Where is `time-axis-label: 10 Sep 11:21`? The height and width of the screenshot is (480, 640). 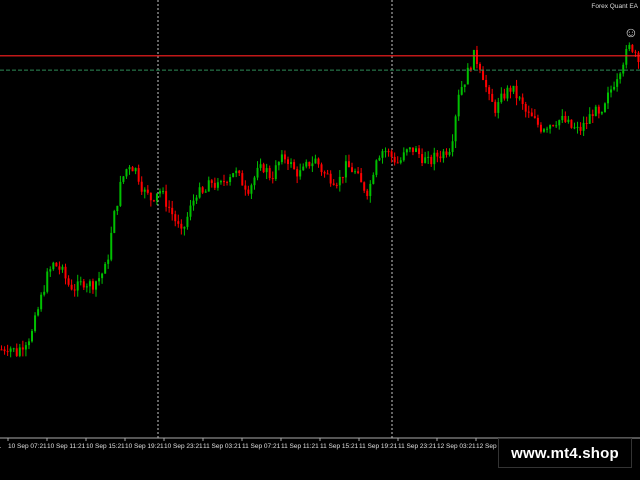
time-axis-label: 10 Sep 11:21 is located at coordinates (66, 446).